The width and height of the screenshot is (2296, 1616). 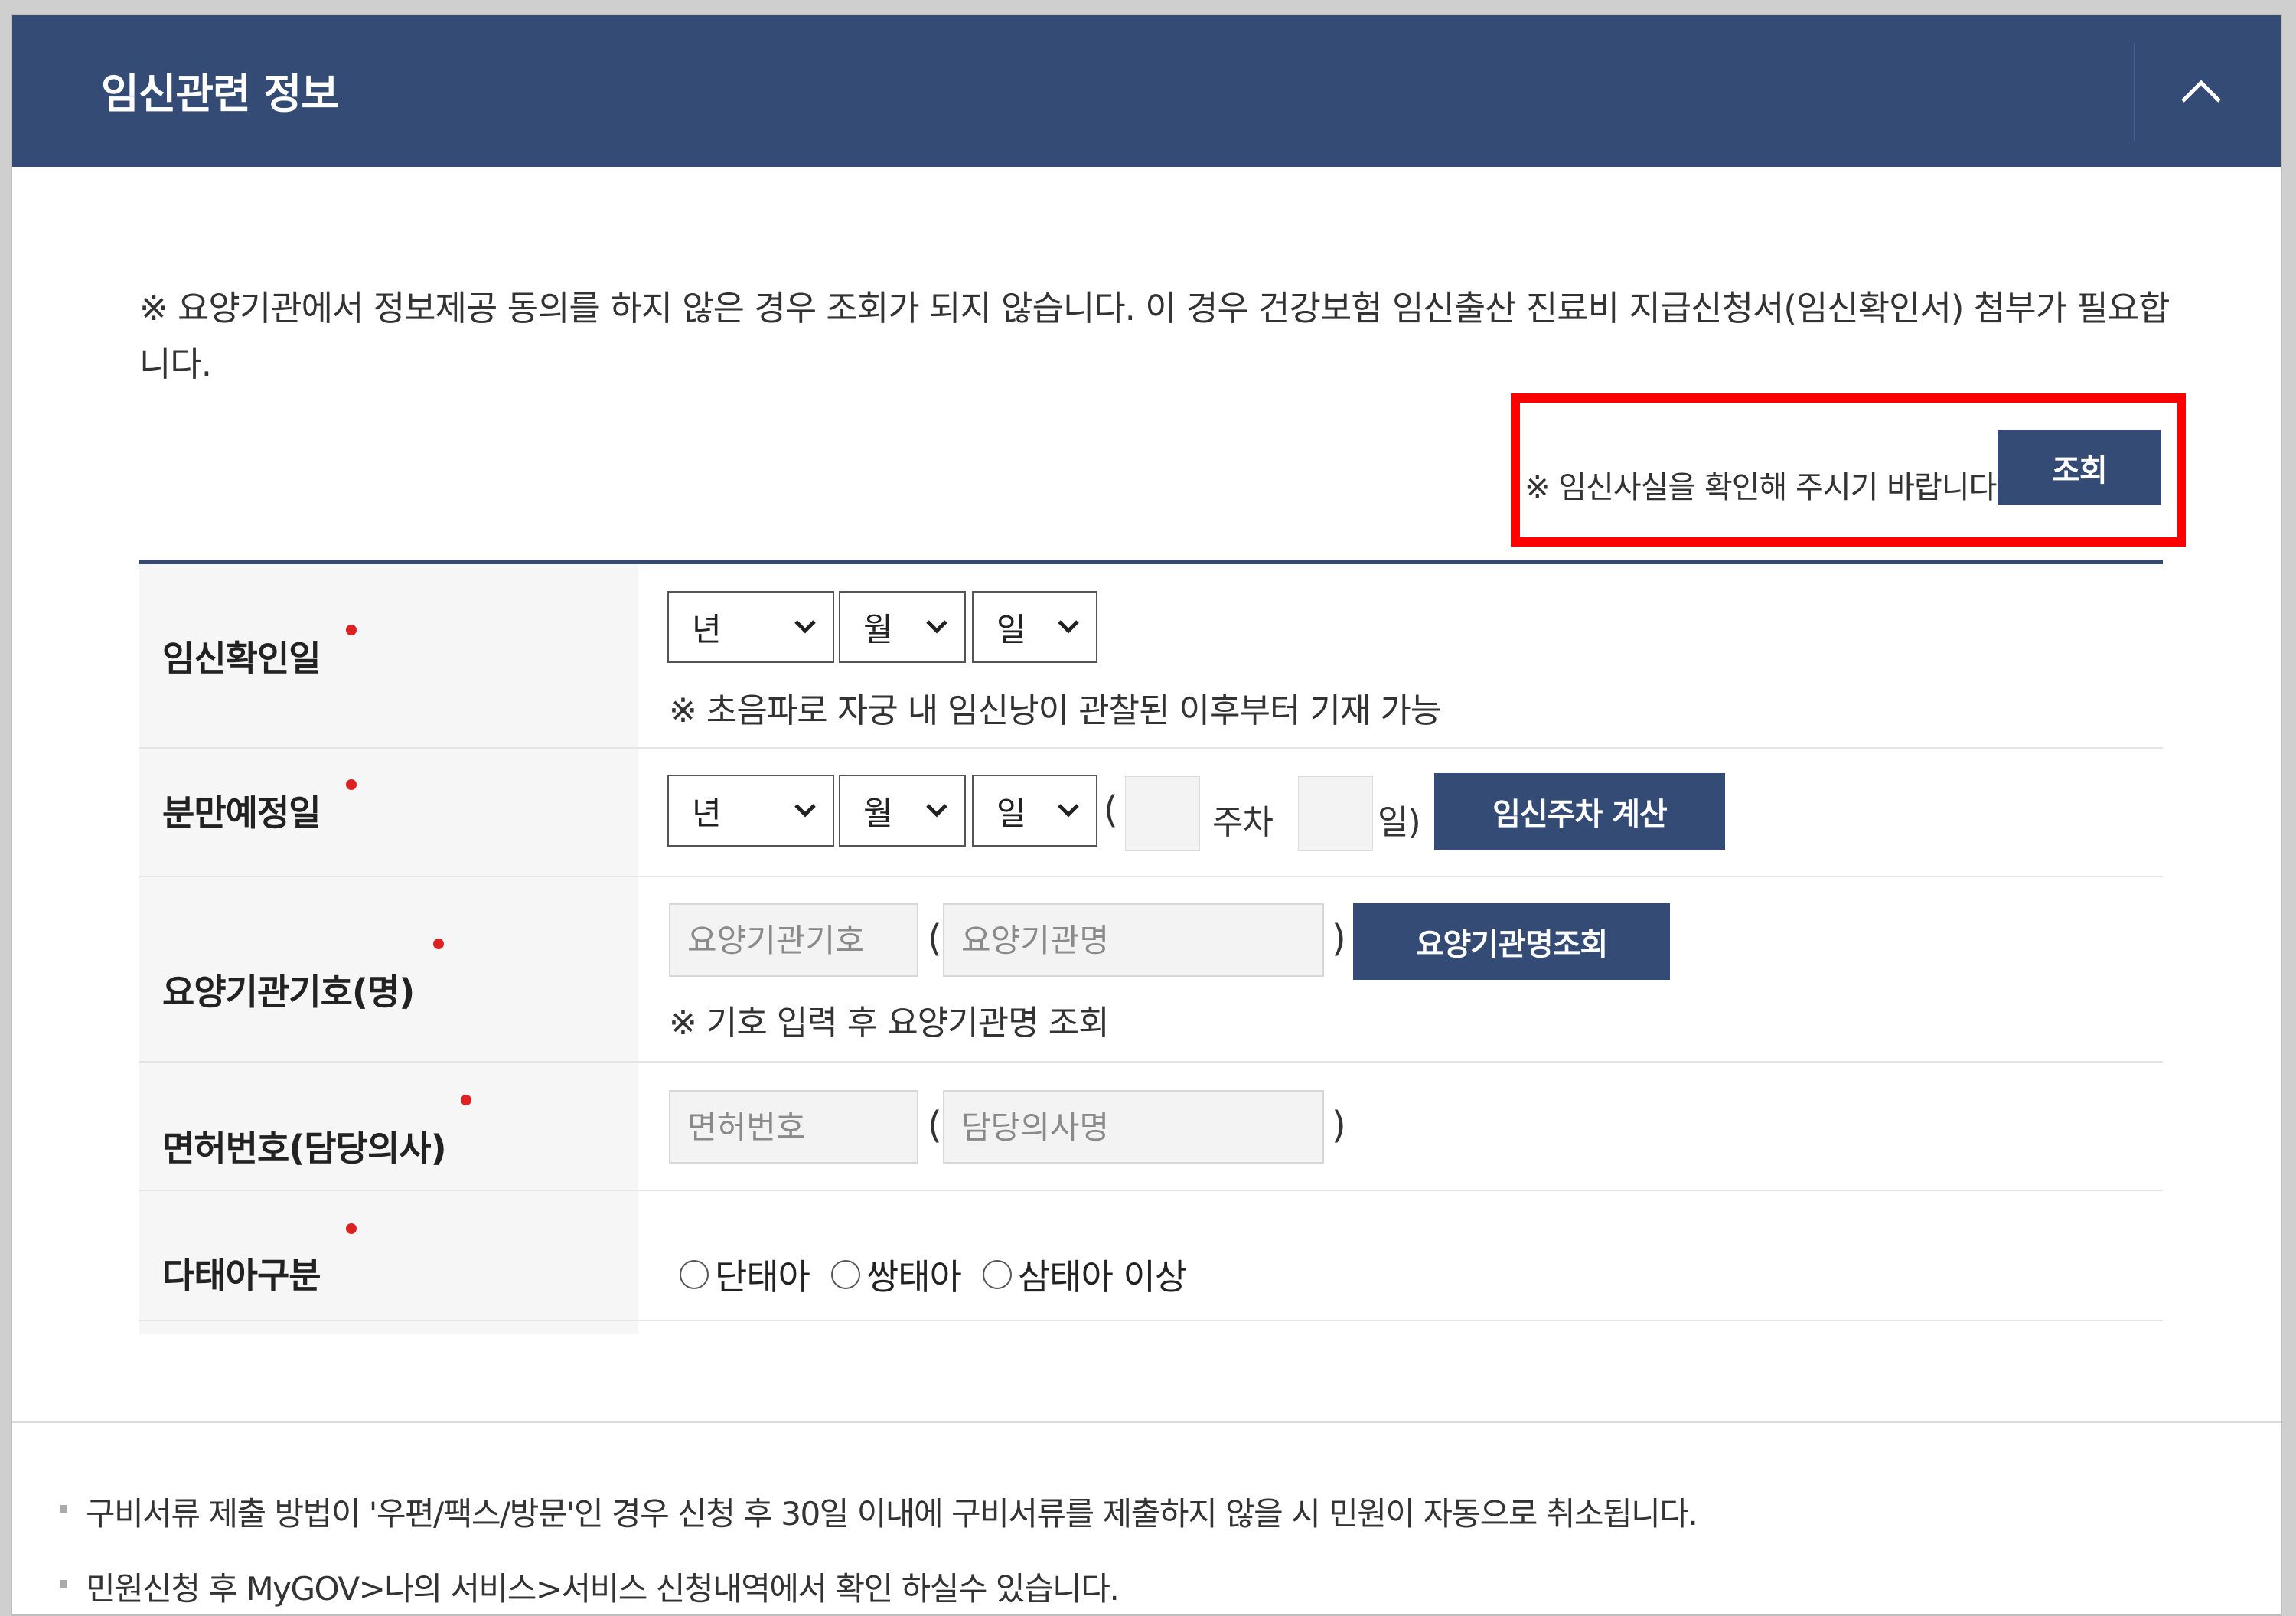 What do you see at coordinates (2134, 92) in the screenshot?
I see `header-divider` at bounding box center [2134, 92].